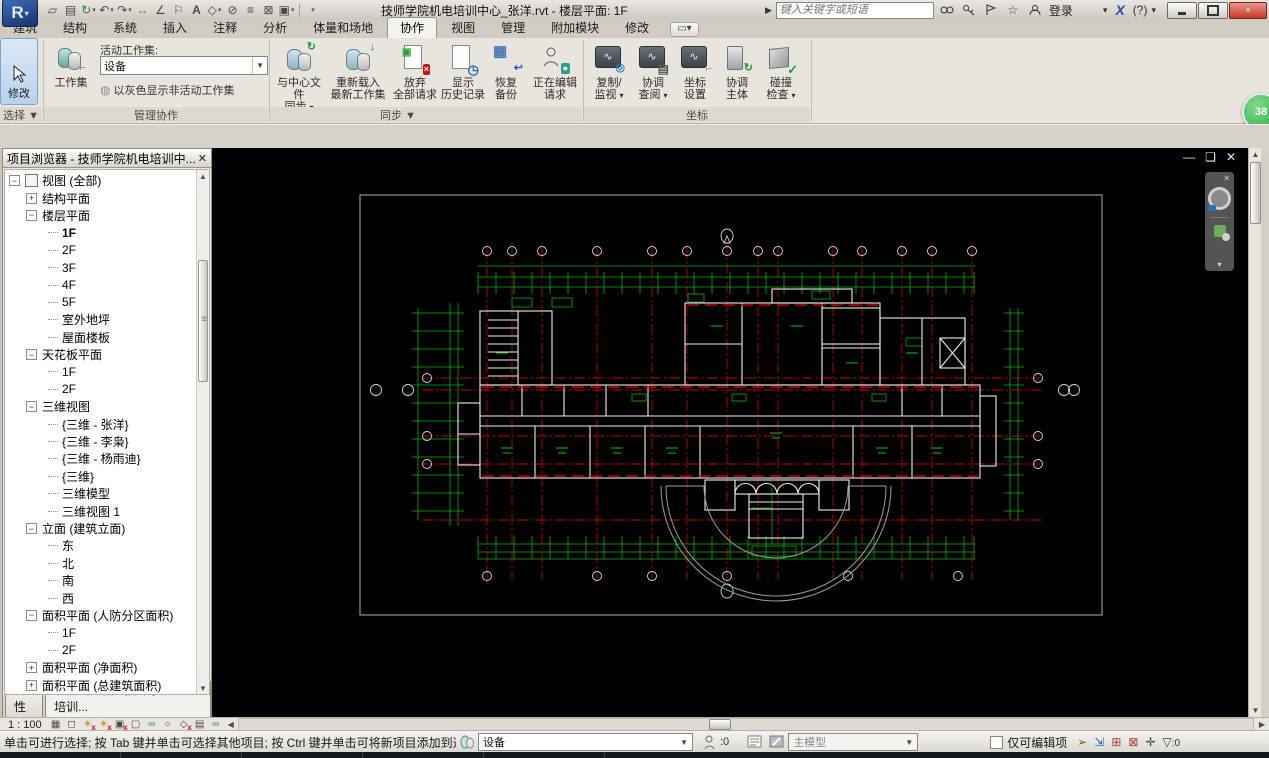 This screenshot has height=758, width=1269. What do you see at coordinates (107, 458) in the screenshot?
I see `tree-item-3d-yangyudi: {三维 - 杨雨迪}` at bounding box center [107, 458].